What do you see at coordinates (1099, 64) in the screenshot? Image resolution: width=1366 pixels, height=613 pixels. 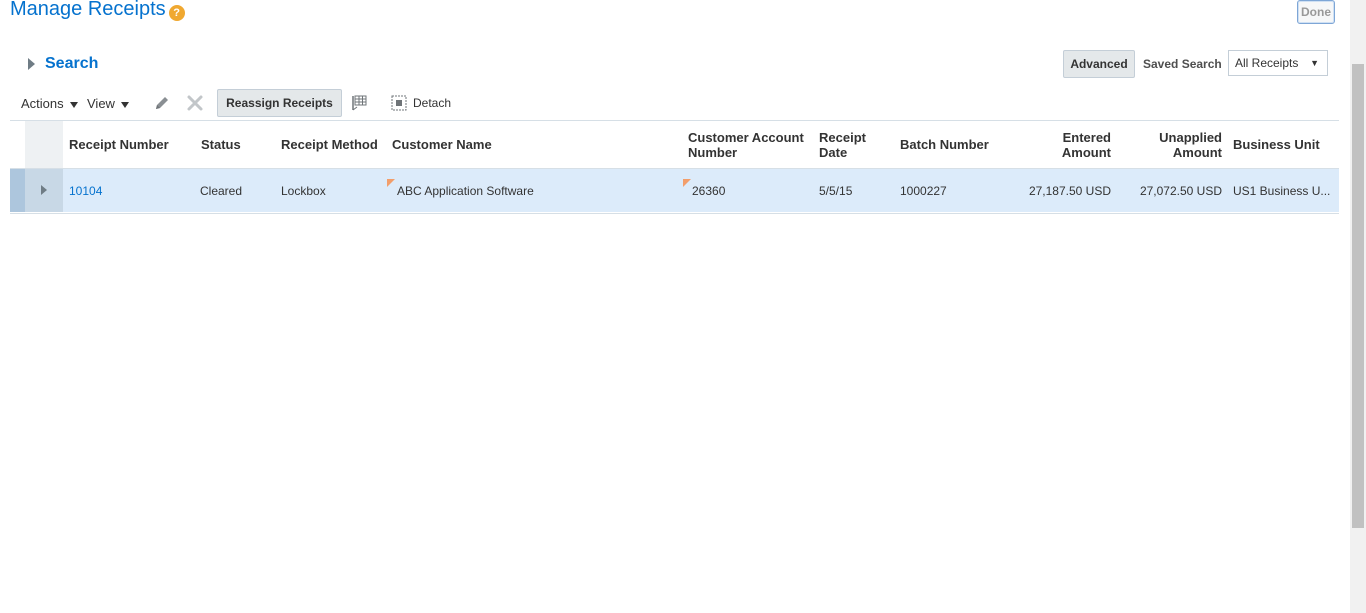 I see `advanced-button: Advanced` at bounding box center [1099, 64].